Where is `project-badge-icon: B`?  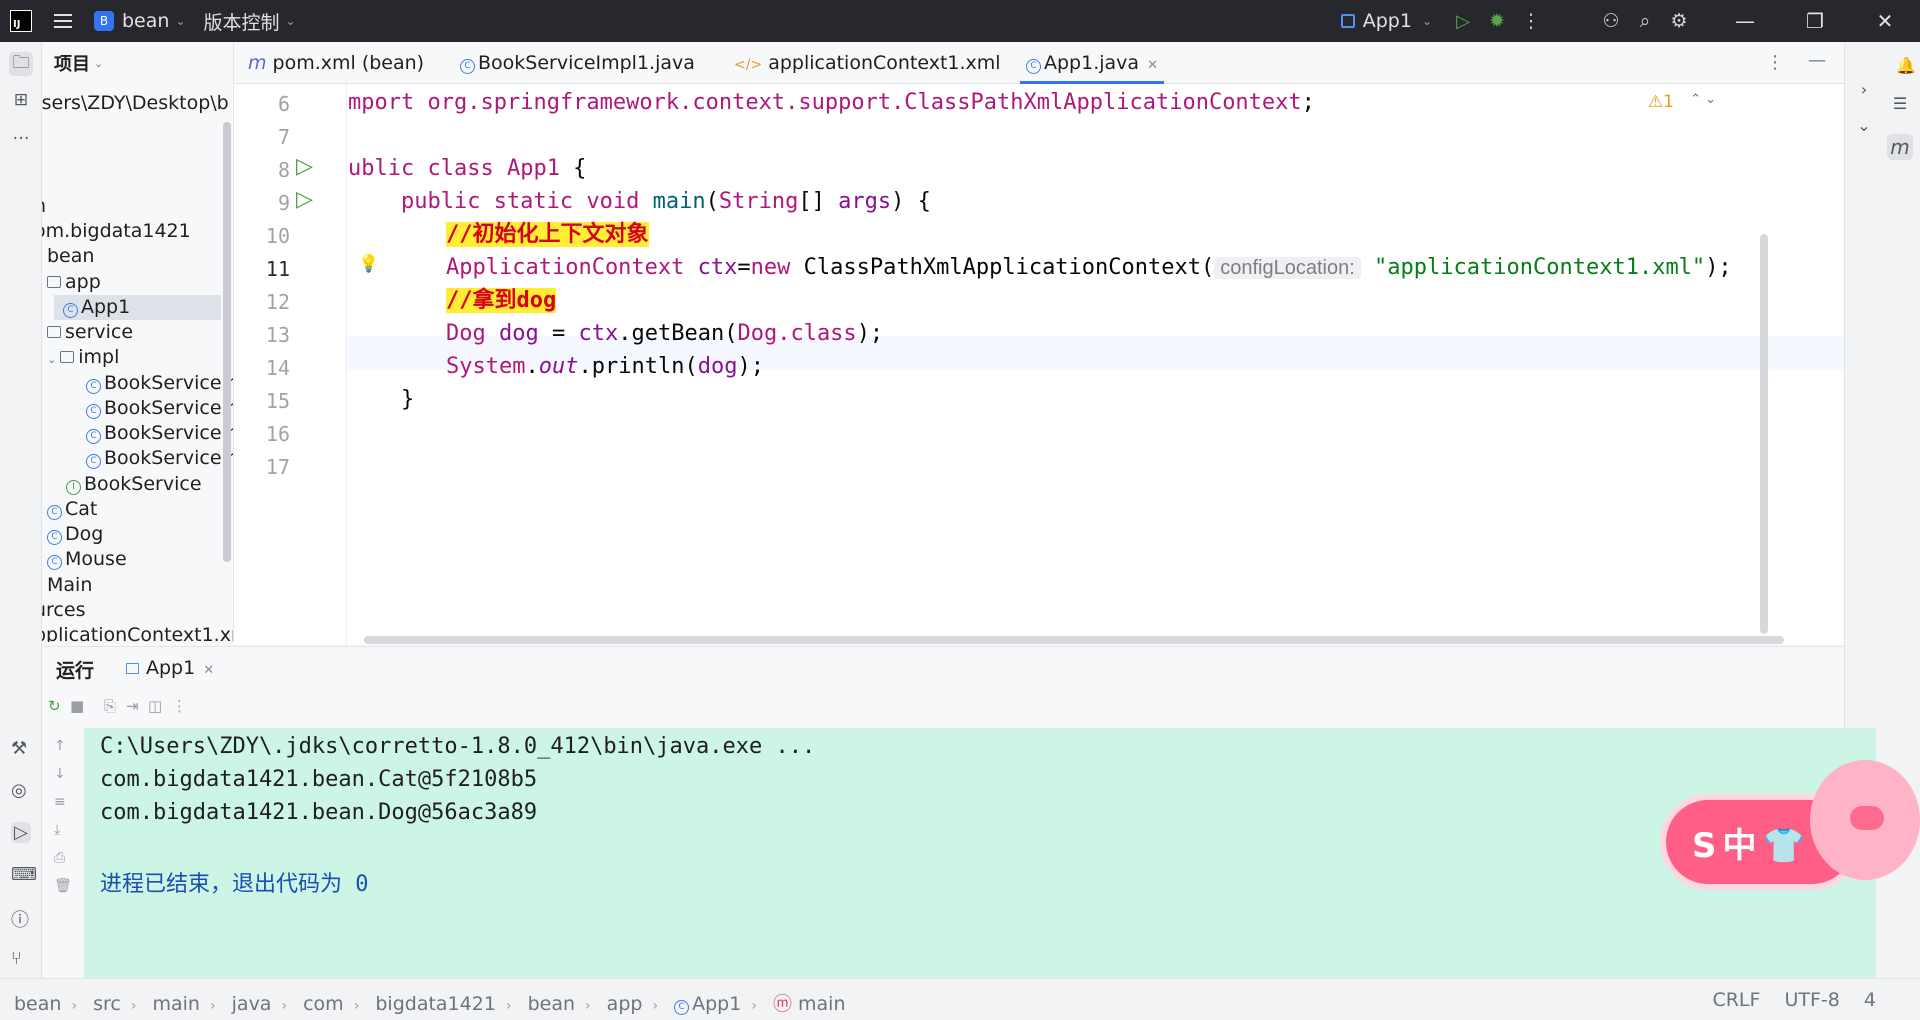
project-badge-icon: B is located at coordinates (104, 21).